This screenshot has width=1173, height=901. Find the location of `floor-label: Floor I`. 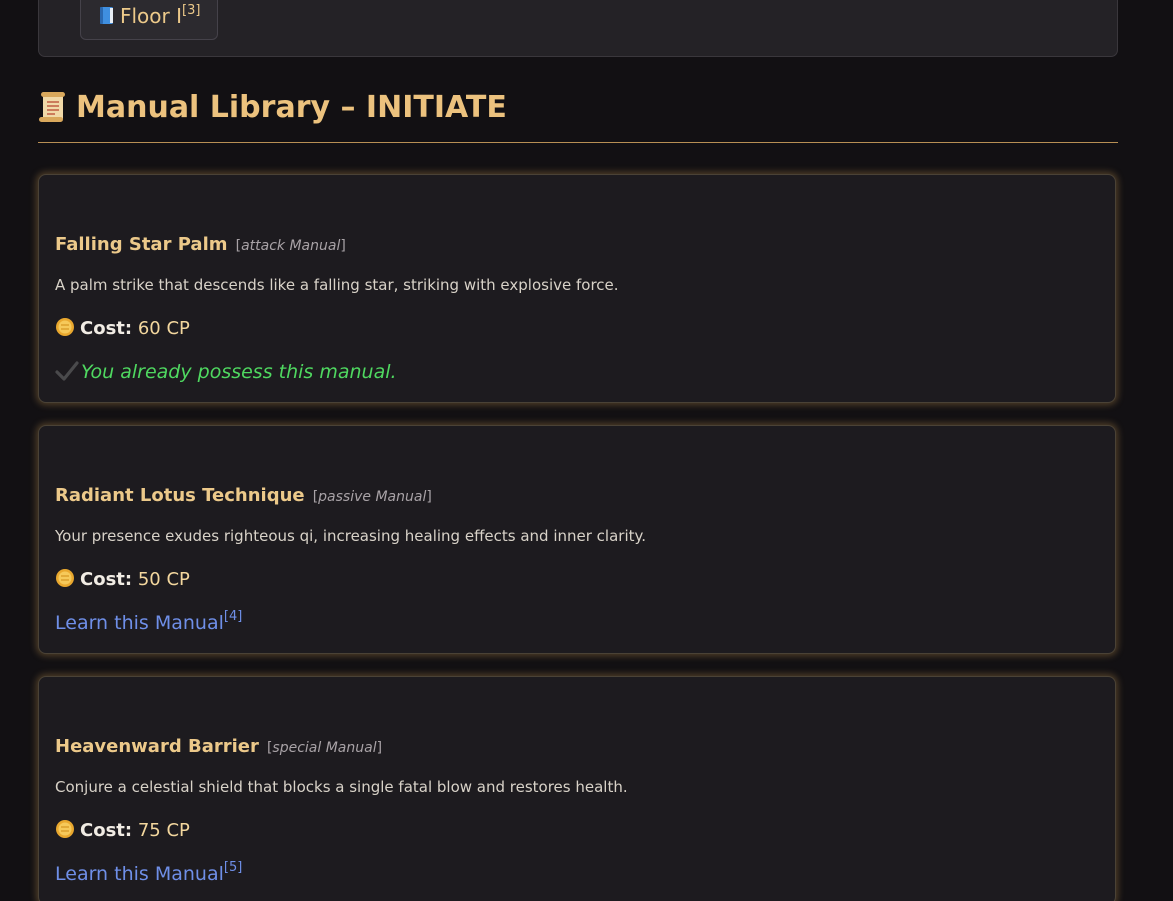

floor-label: Floor I is located at coordinates (151, 16).